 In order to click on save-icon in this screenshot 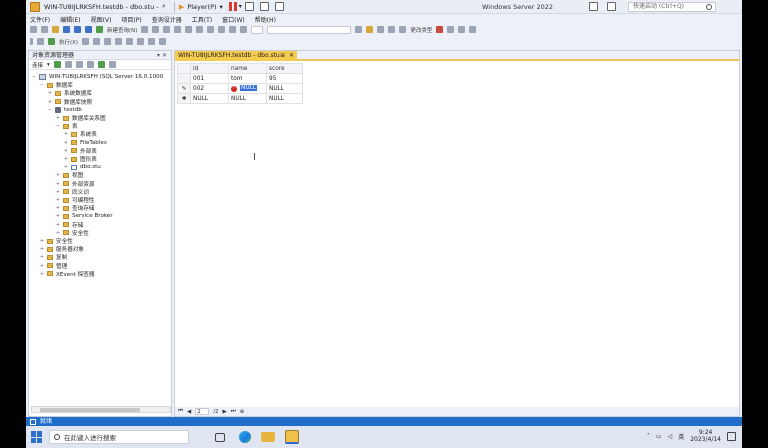, I will do `click(77, 29)`.